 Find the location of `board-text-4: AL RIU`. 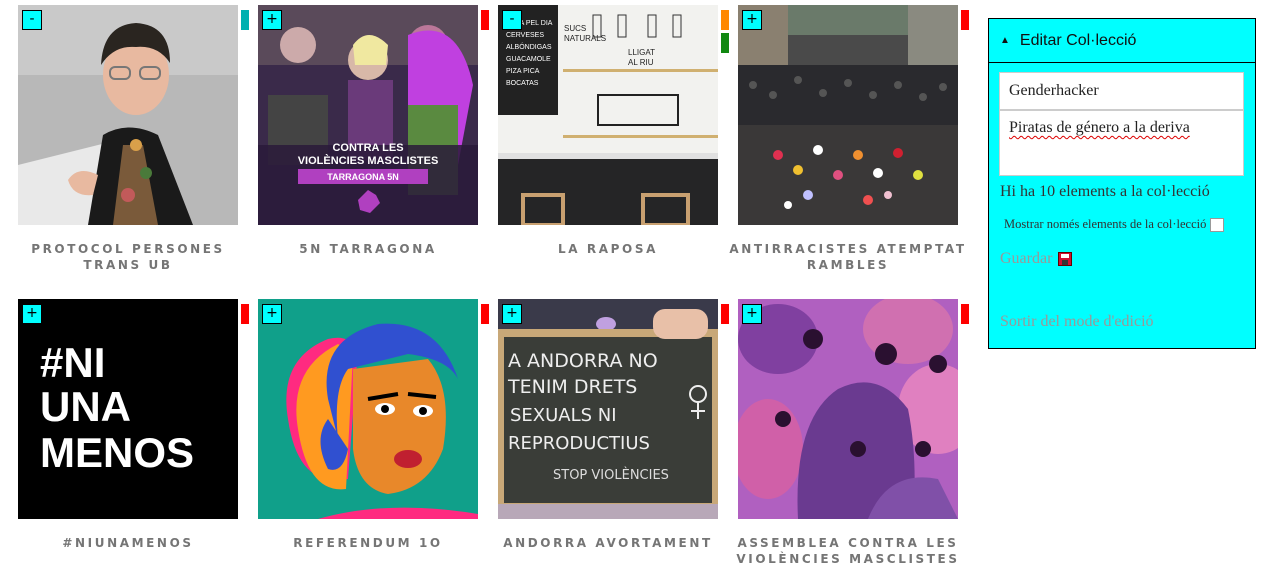

board-text-4: AL RIU is located at coordinates (641, 62).